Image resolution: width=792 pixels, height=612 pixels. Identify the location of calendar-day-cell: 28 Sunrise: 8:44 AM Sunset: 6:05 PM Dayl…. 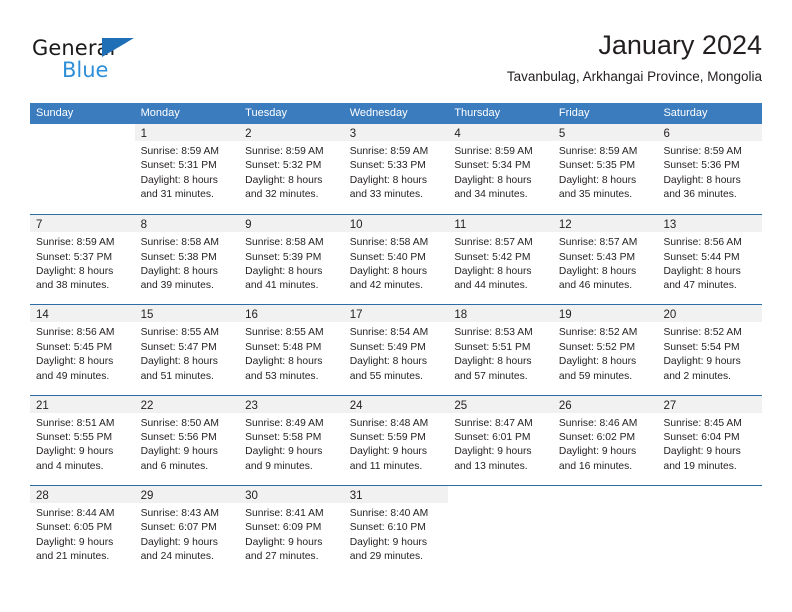
(82, 530).